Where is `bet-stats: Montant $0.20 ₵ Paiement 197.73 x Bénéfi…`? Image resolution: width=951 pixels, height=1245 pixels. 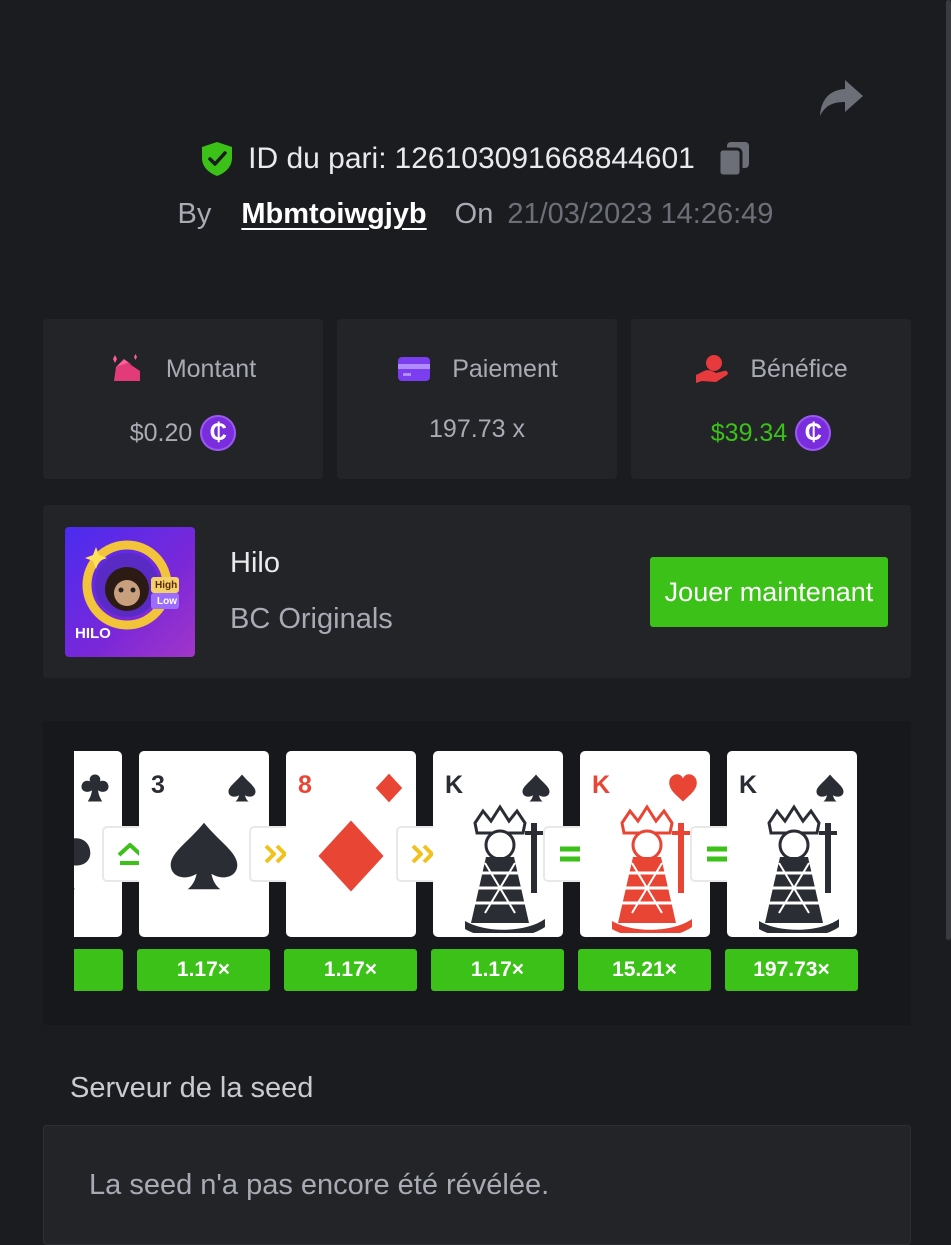
bet-stats: Montant $0.20 ₵ Paiement 197.73 x Bénéfi… is located at coordinates (477, 399).